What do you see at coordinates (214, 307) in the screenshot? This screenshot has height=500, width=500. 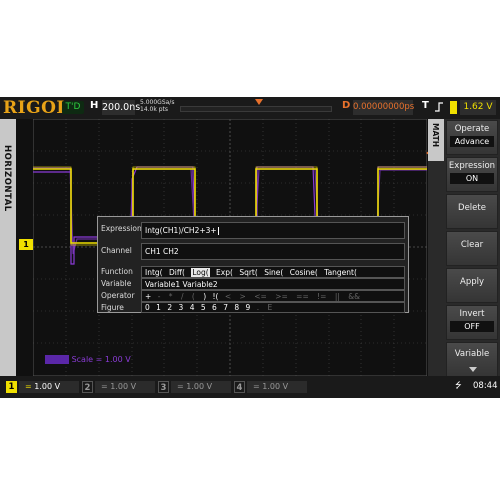 I see `figure-option: 6` at bounding box center [214, 307].